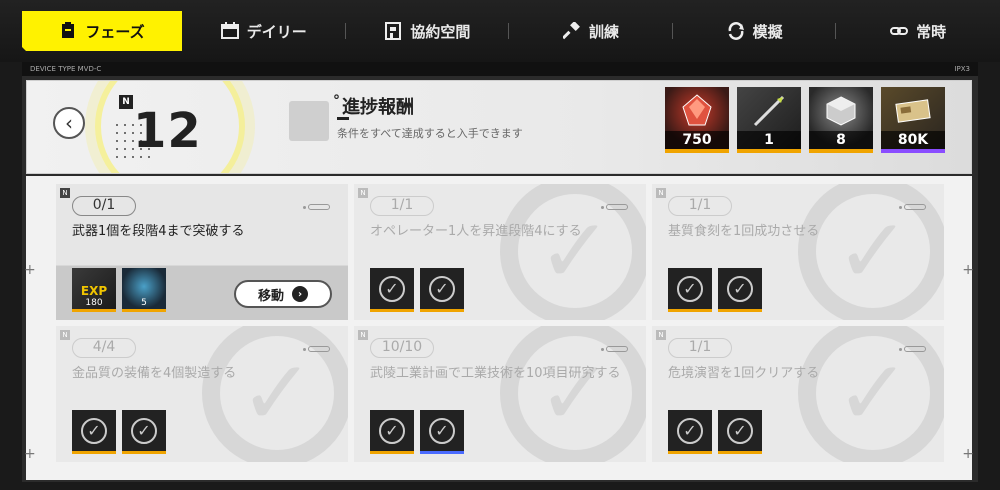 The image size is (1000, 490). I want to click on reward-items: 750 1 8 80K, so click(805, 120).